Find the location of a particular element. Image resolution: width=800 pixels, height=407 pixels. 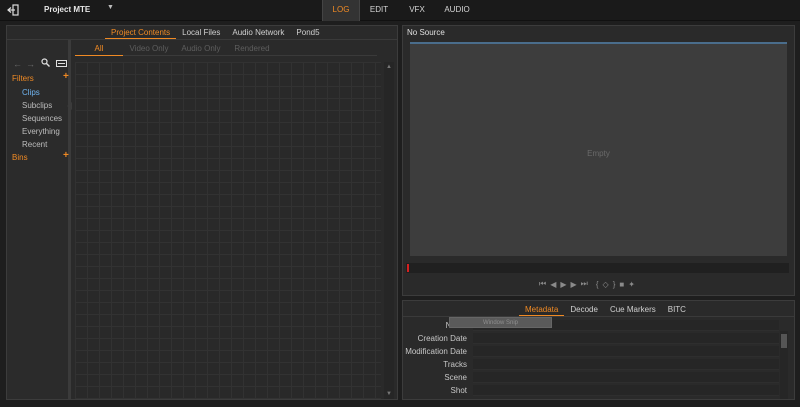

field-label: Modification Date is located at coordinates (436, 351).